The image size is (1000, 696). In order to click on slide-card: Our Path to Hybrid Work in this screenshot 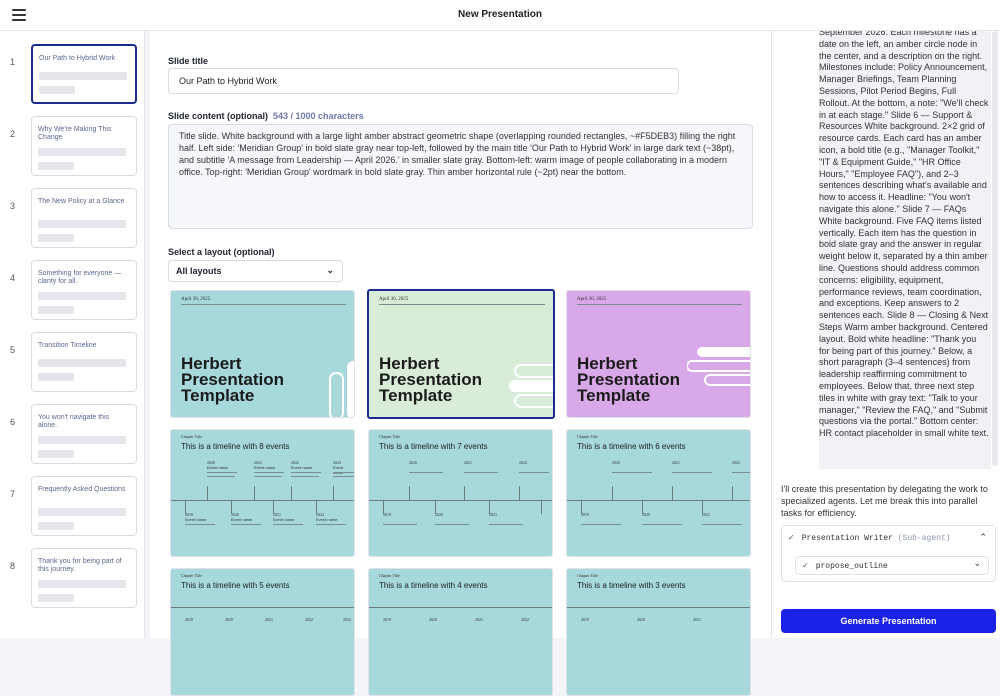, I will do `click(84, 74)`.